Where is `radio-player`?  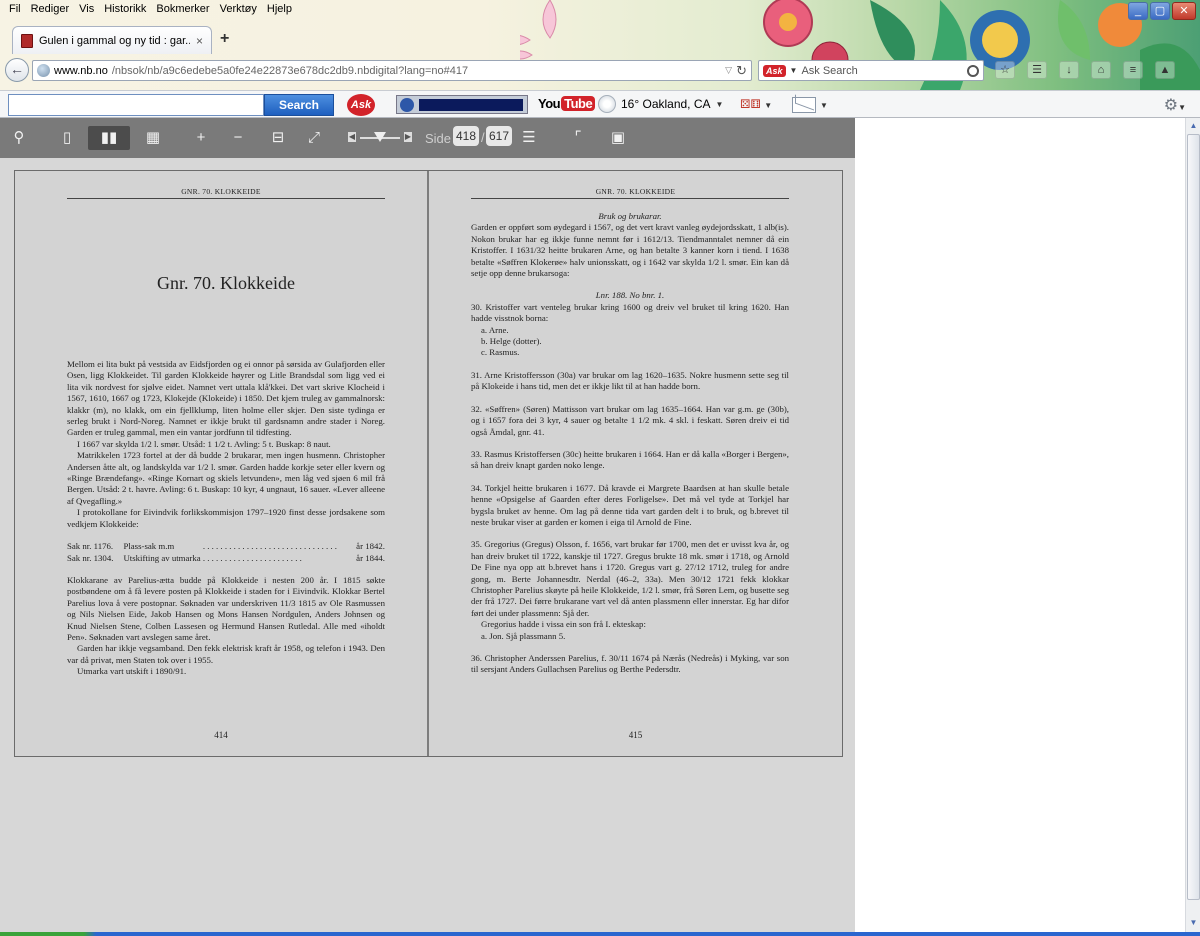 radio-player is located at coordinates (462, 104).